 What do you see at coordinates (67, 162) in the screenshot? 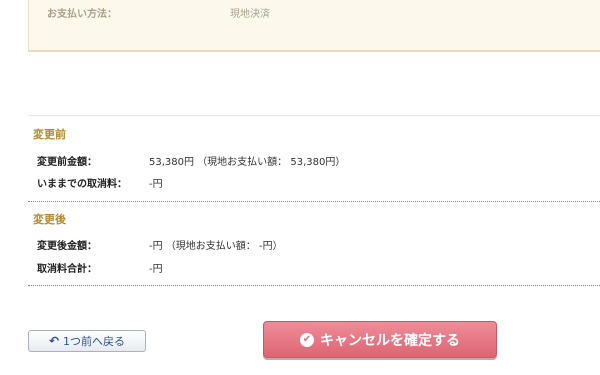
I see `before-amount-label: 変更前金額：` at bounding box center [67, 162].